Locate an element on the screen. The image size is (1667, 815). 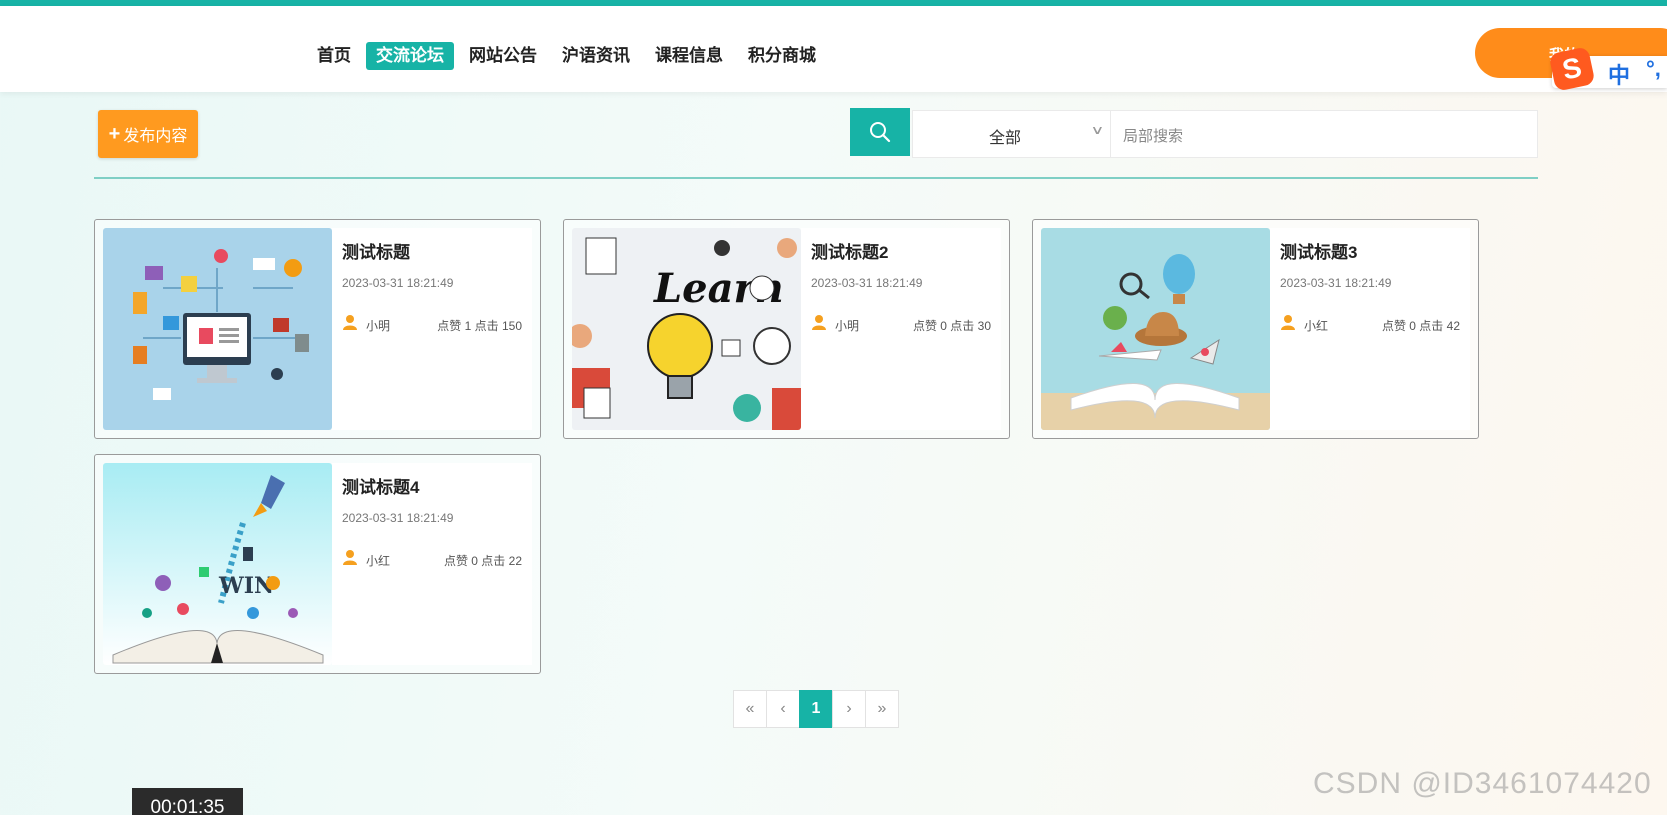
post-stats: 点赞 0 点击 22 is located at coordinates (482, 561).